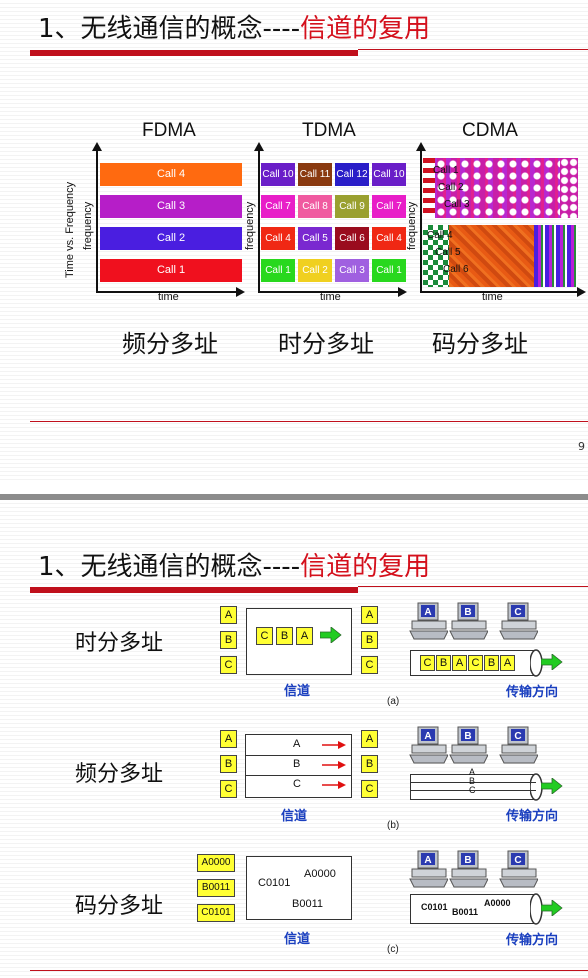 The image size is (588, 978). What do you see at coordinates (421, 221) in the screenshot?
I see `cdma-y-axis` at bounding box center [421, 221].